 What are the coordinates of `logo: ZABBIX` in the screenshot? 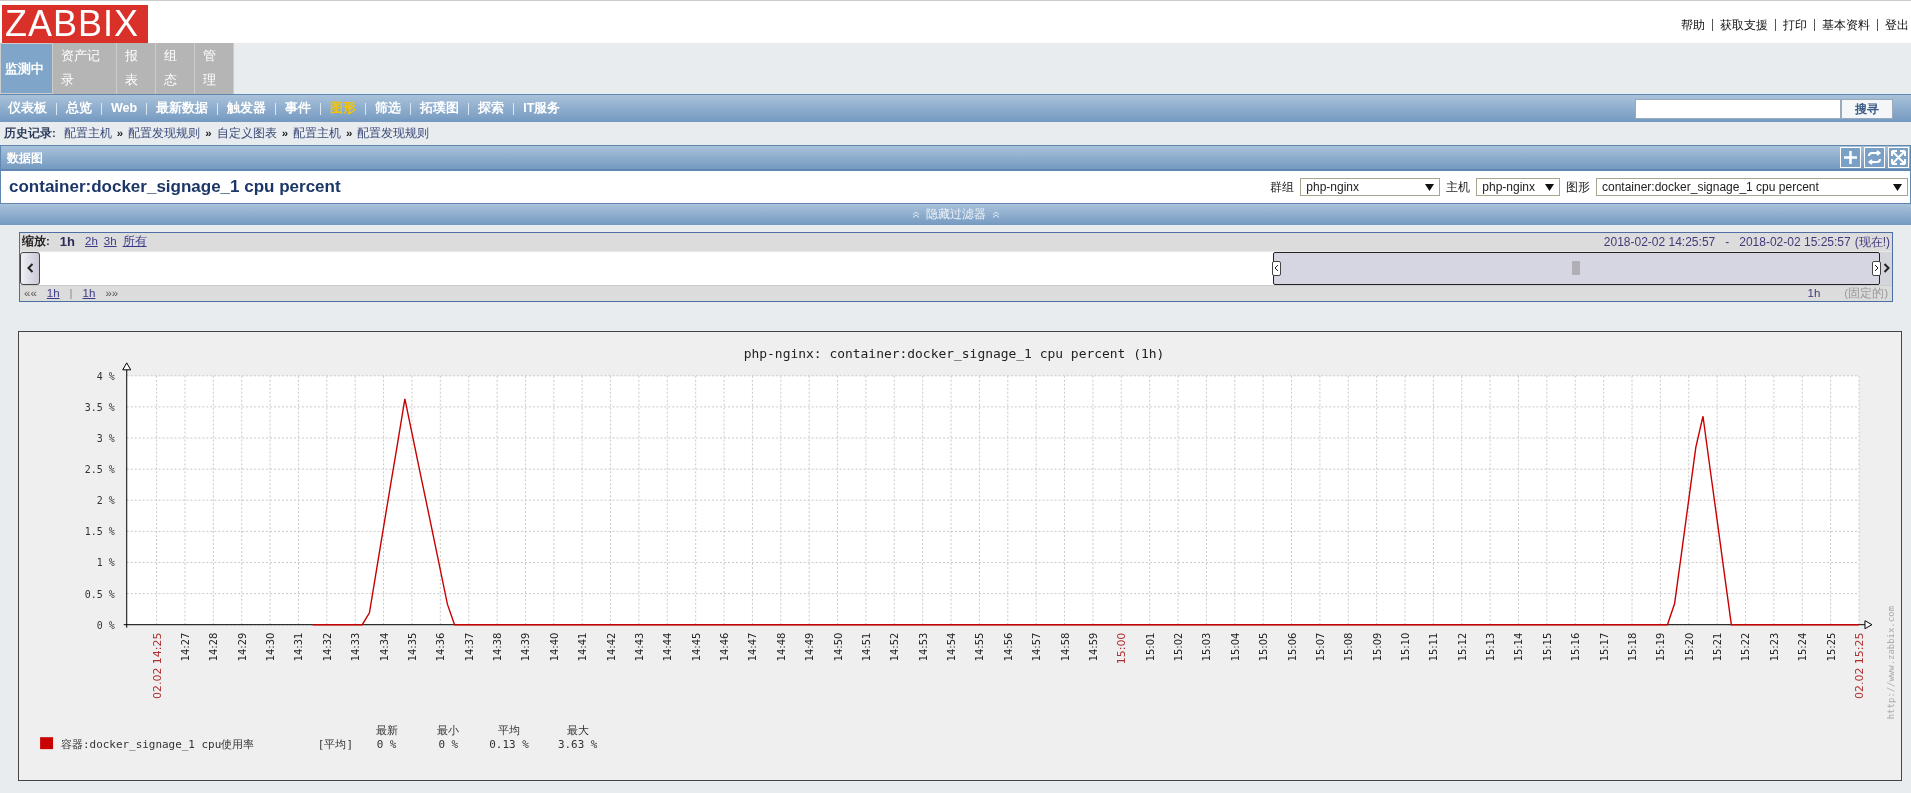 It's located at (75, 24).